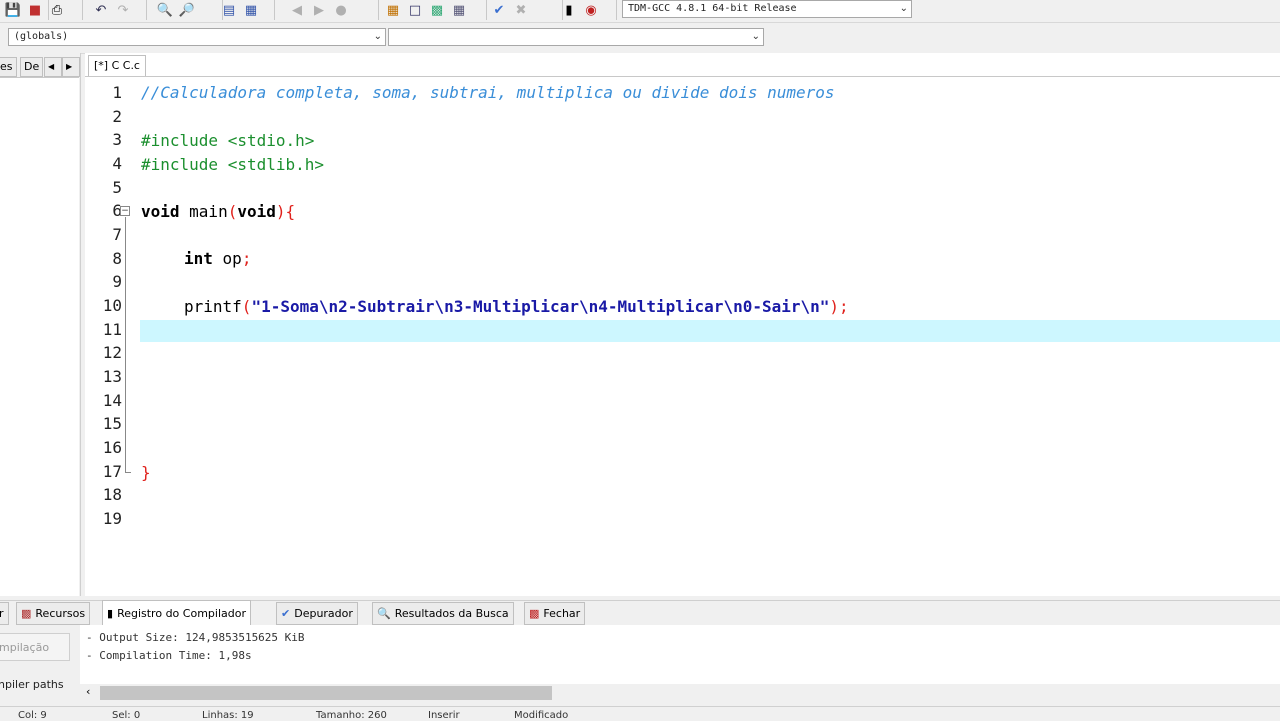 The width and height of the screenshot is (1280, 721). What do you see at coordinates (88, 691) in the screenshot?
I see `scroll-left-icon: ‹` at bounding box center [88, 691].